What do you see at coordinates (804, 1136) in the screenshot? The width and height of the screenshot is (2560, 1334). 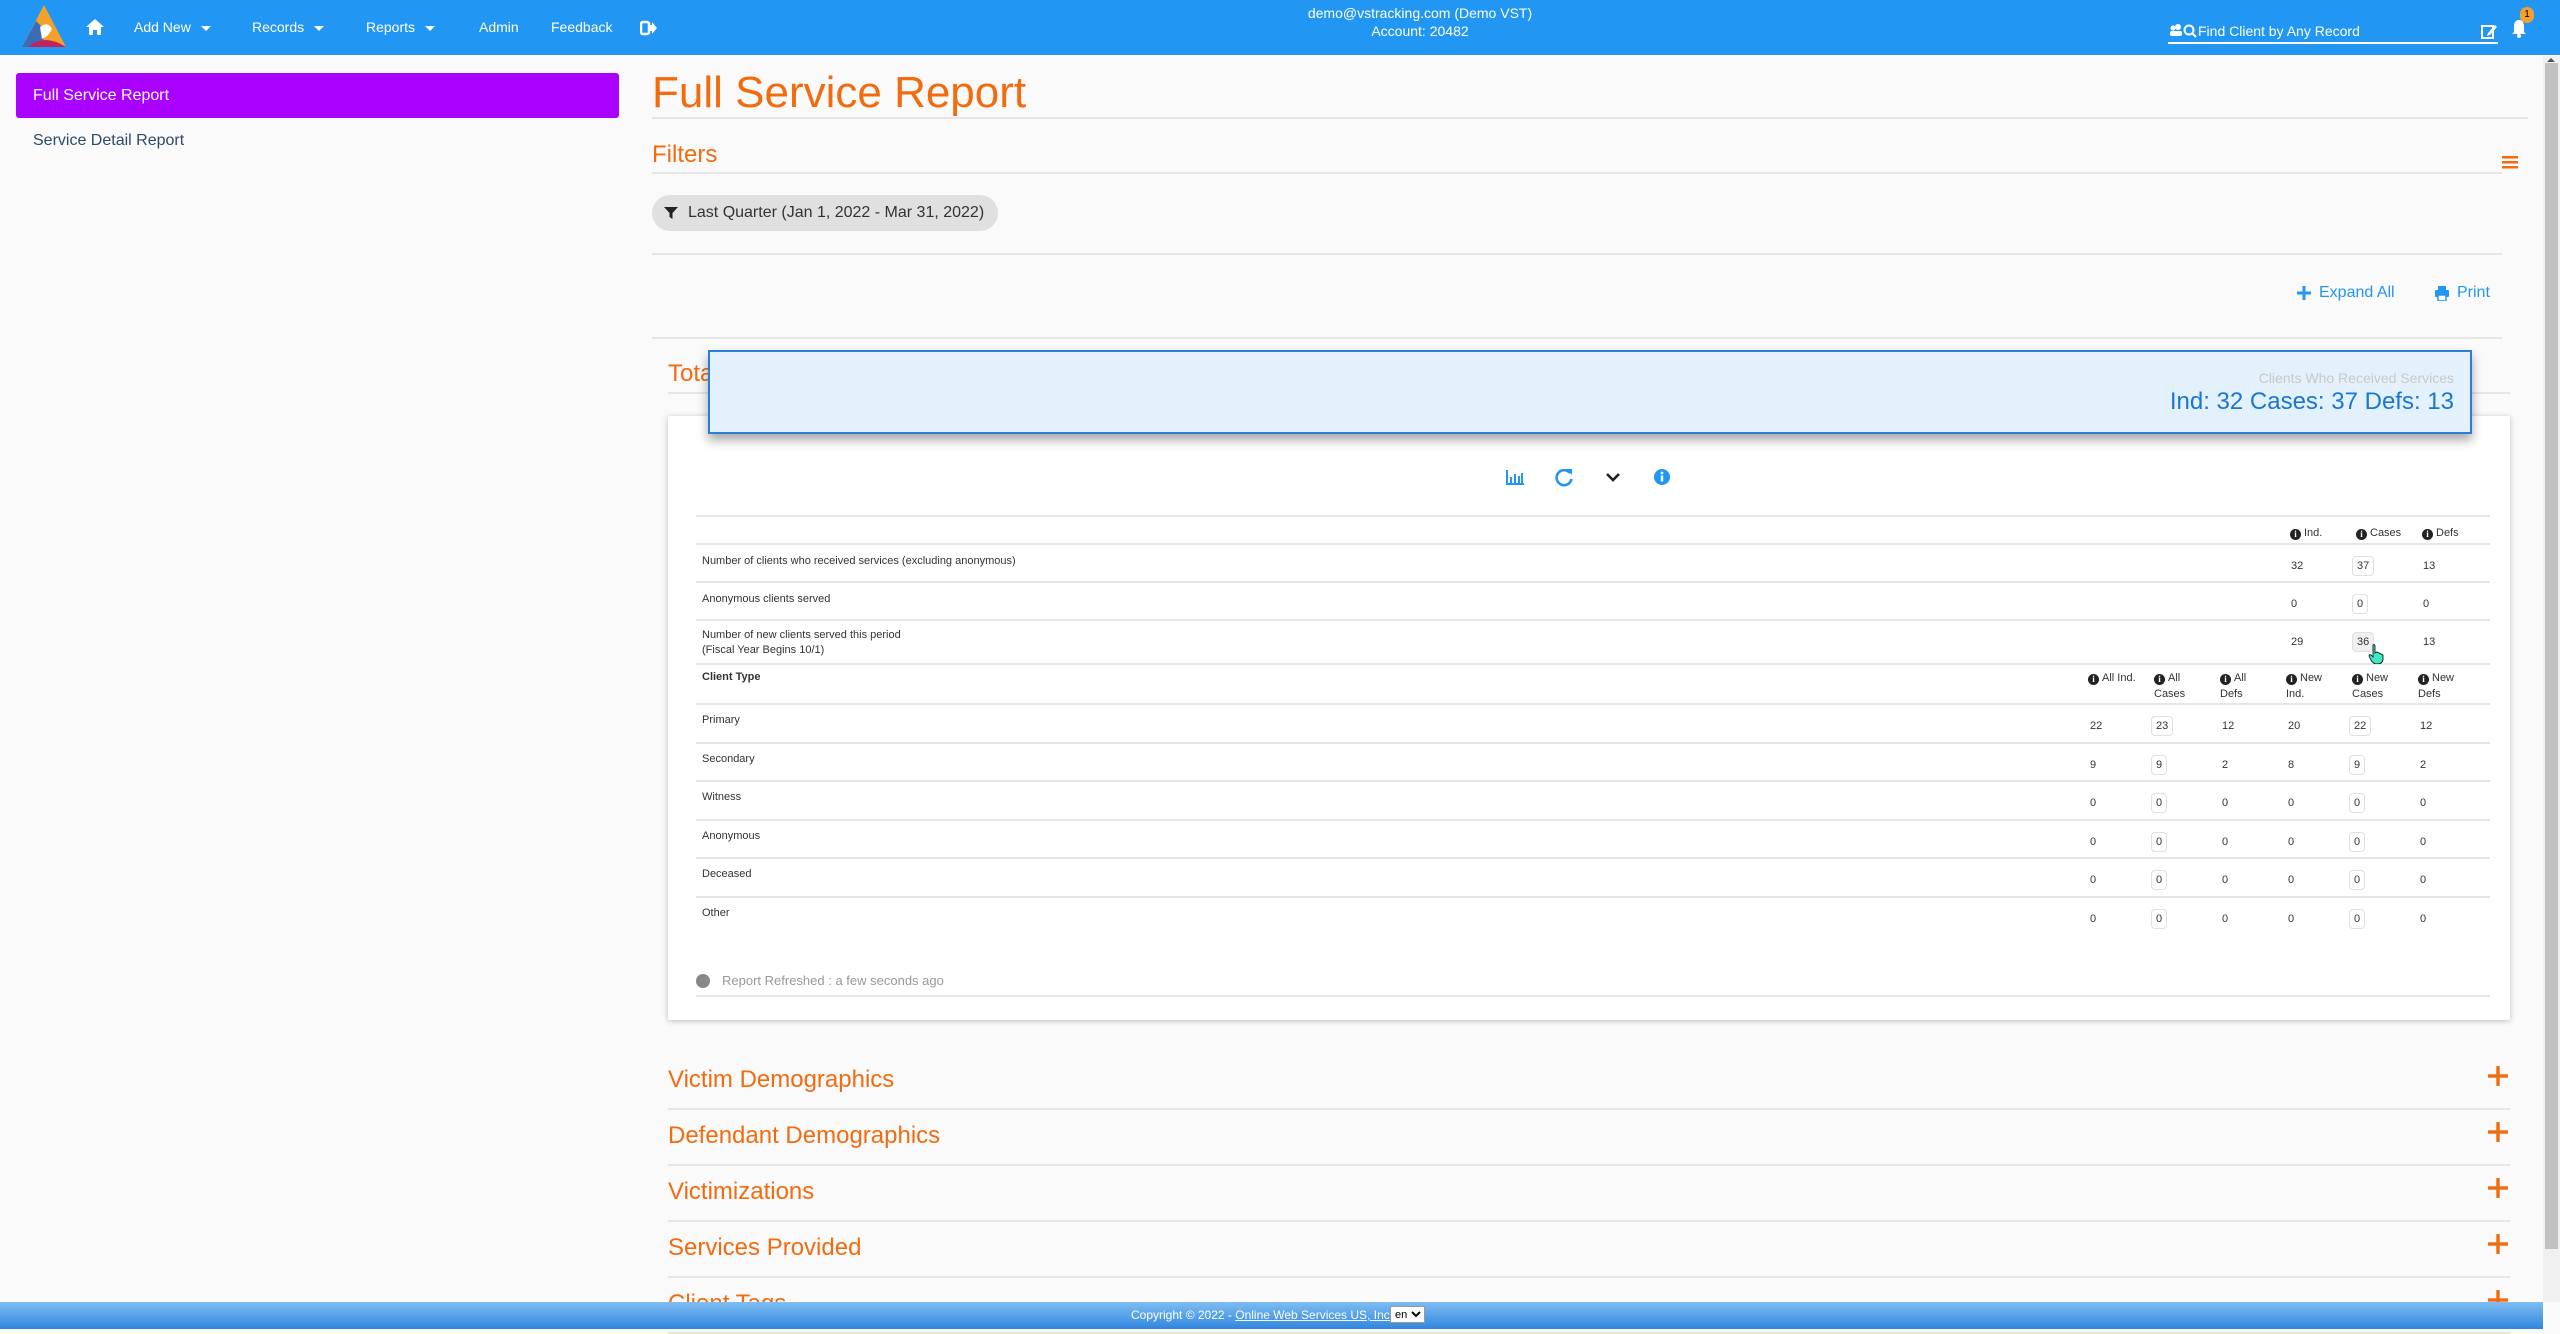 I see `section-title: Defendant Demographics` at bounding box center [804, 1136].